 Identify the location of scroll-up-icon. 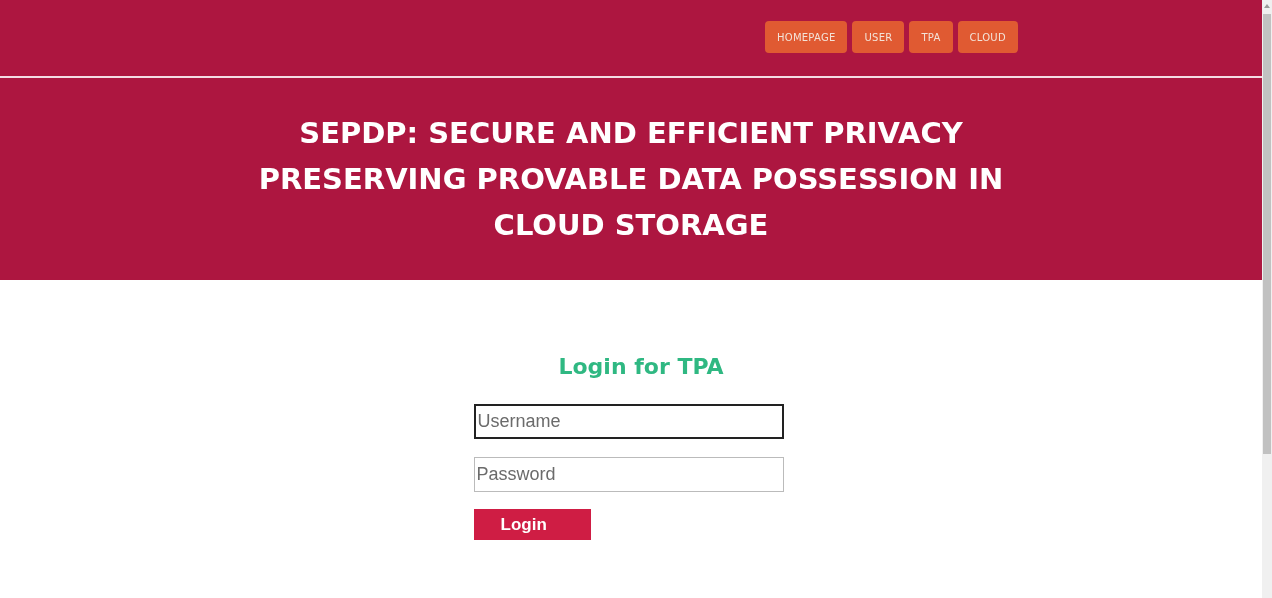
(1267, 6).